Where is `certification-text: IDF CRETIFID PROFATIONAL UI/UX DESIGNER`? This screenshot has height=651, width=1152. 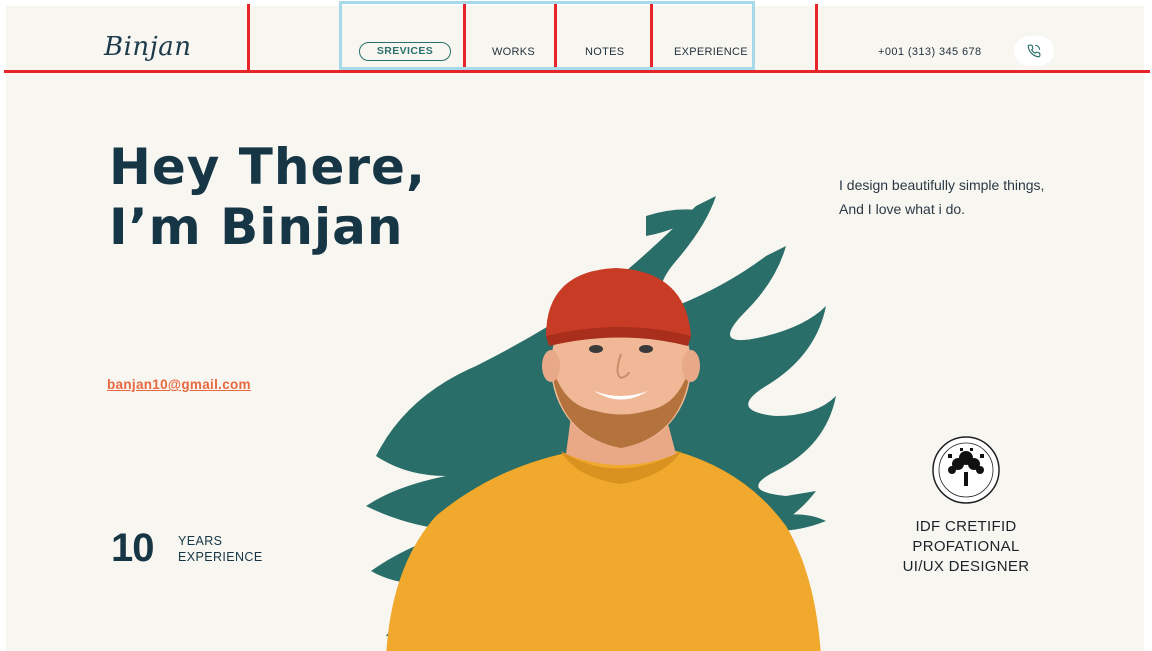 certification-text: IDF CRETIFID PROFATIONAL UI/UX DESIGNER is located at coordinates (966, 547).